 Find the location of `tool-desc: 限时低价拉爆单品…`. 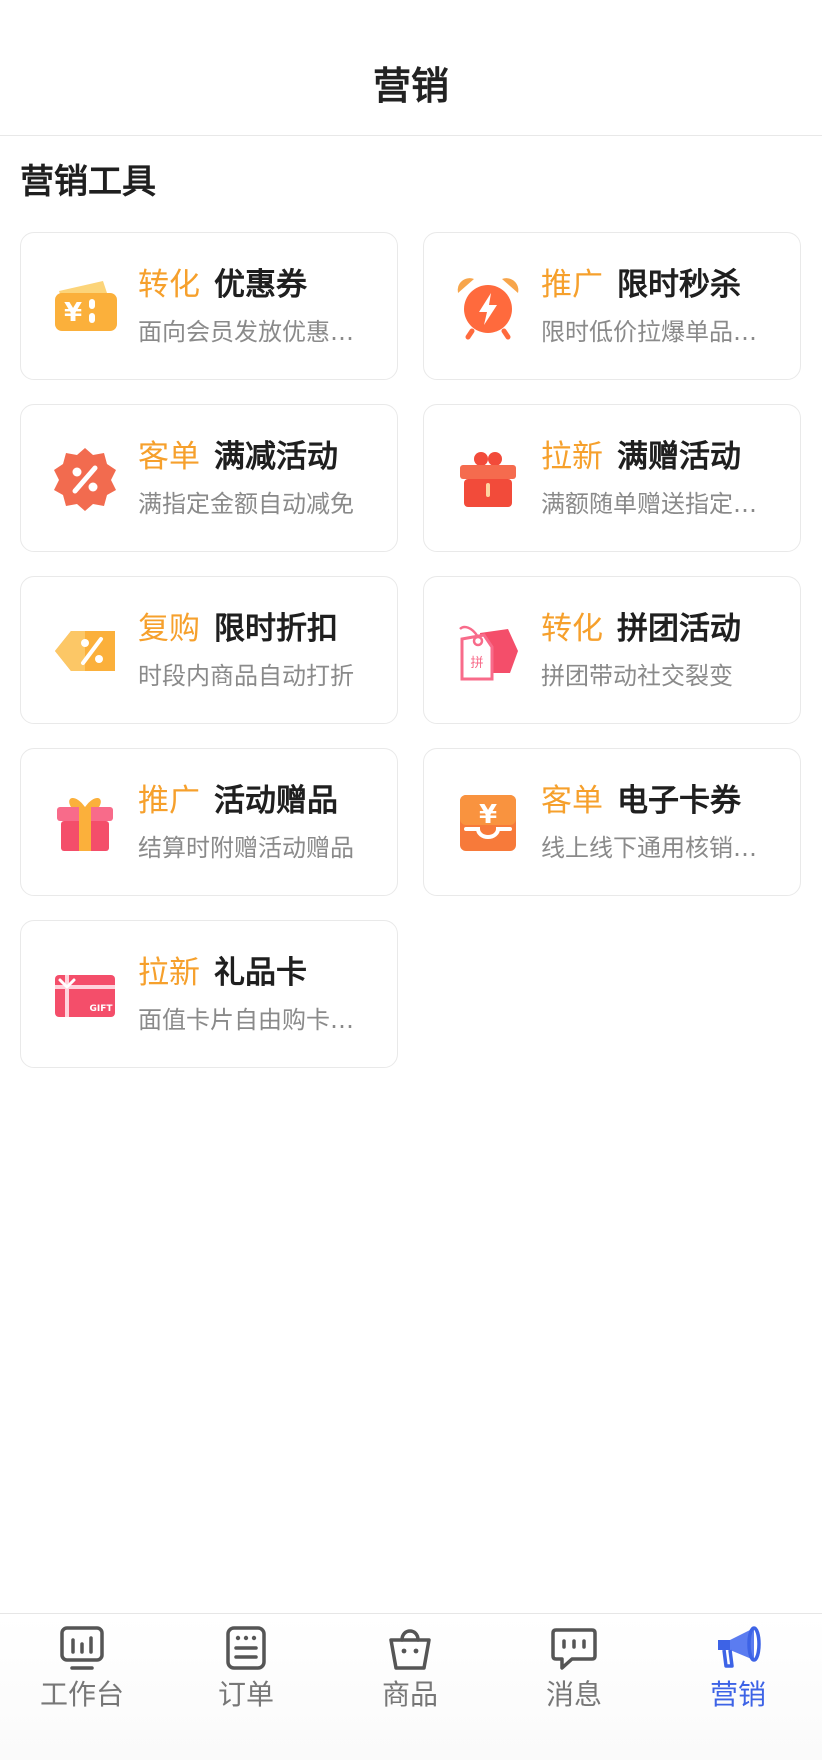

tool-desc: 限时低价拉爆单品… is located at coordinates (649, 332).